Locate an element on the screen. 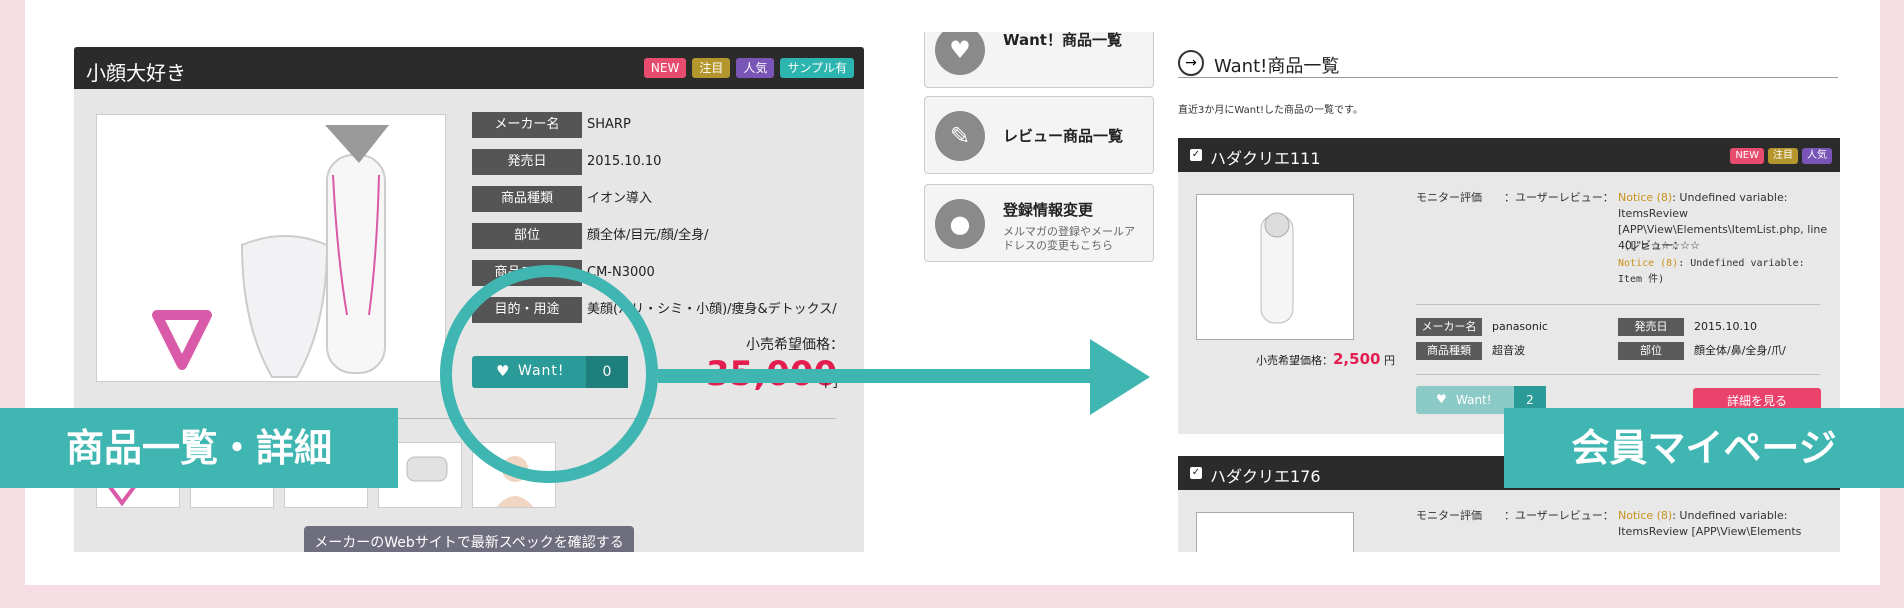  spec-value: SHARP is located at coordinates (609, 124).